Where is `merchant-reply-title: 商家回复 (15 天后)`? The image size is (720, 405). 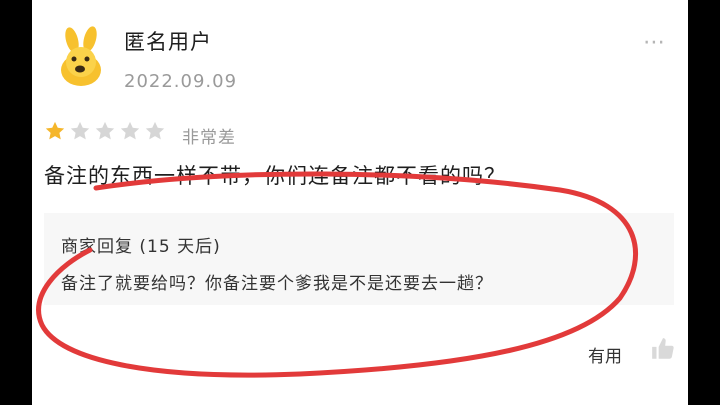 merchant-reply-title: 商家回复 (15 天后) is located at coordinates (141, 247).